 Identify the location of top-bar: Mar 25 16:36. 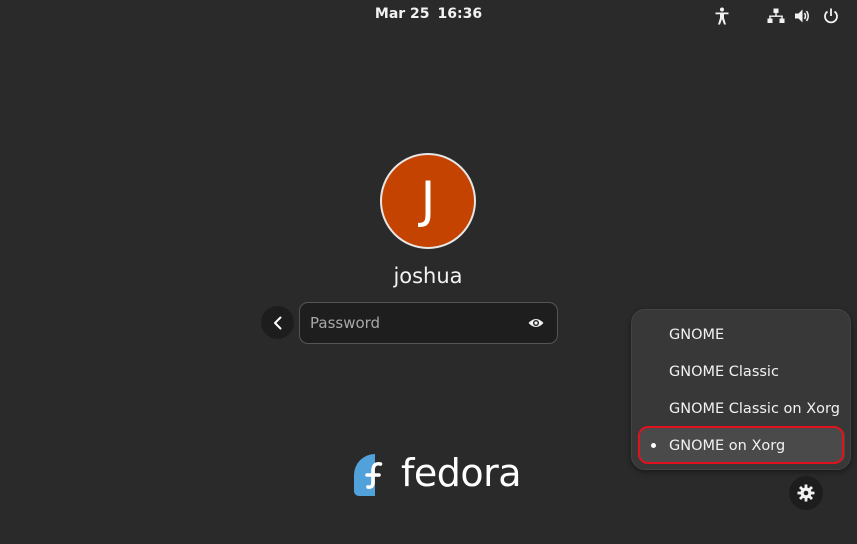
(428, 16).